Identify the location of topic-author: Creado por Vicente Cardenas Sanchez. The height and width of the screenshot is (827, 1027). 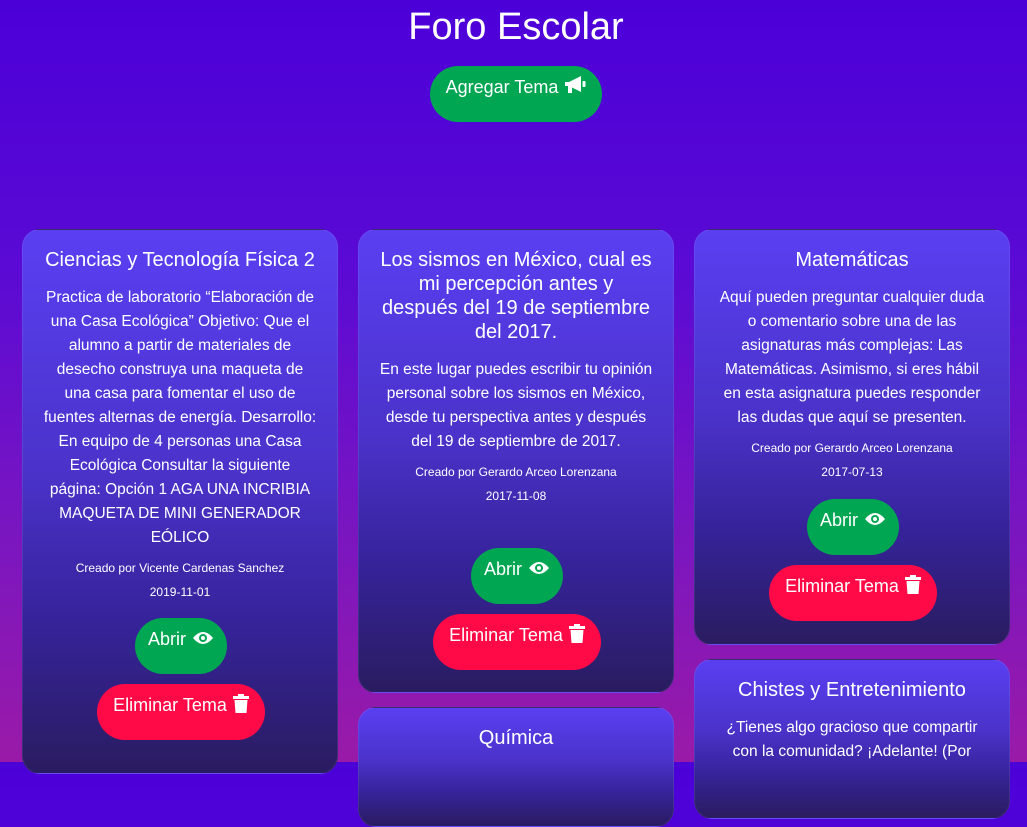
(180, 568).